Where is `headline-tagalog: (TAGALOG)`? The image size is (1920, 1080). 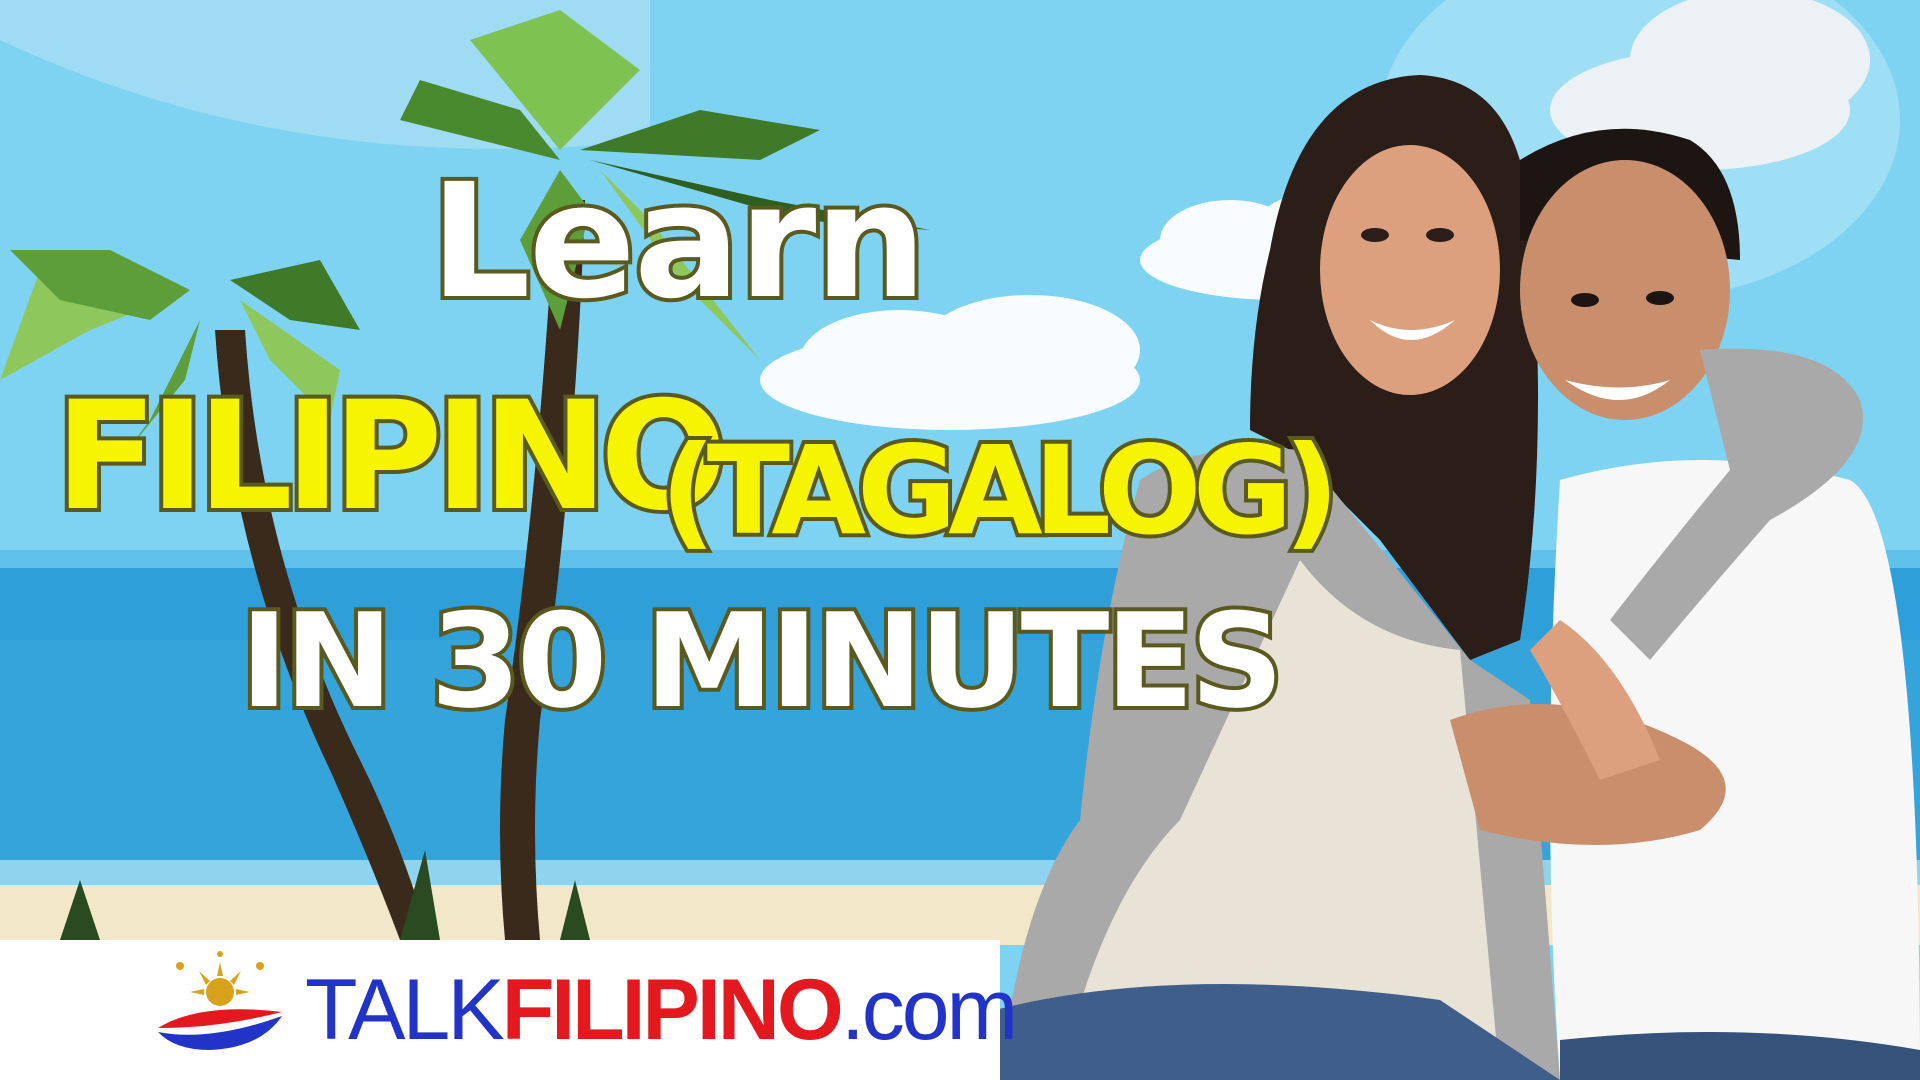 headline-tagalog: (TAGALOG) is located at coordinates (999, 491).